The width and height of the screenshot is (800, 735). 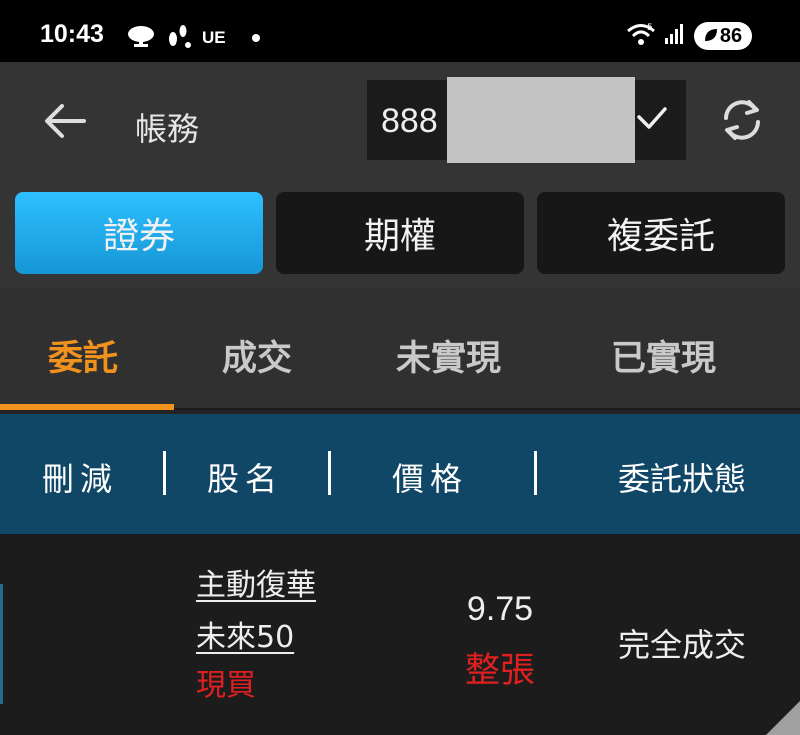 What do you see at coordinates (641, 36) in the screenshot?
I see `wifi-icon: 5` at bounding box center [641, 36].